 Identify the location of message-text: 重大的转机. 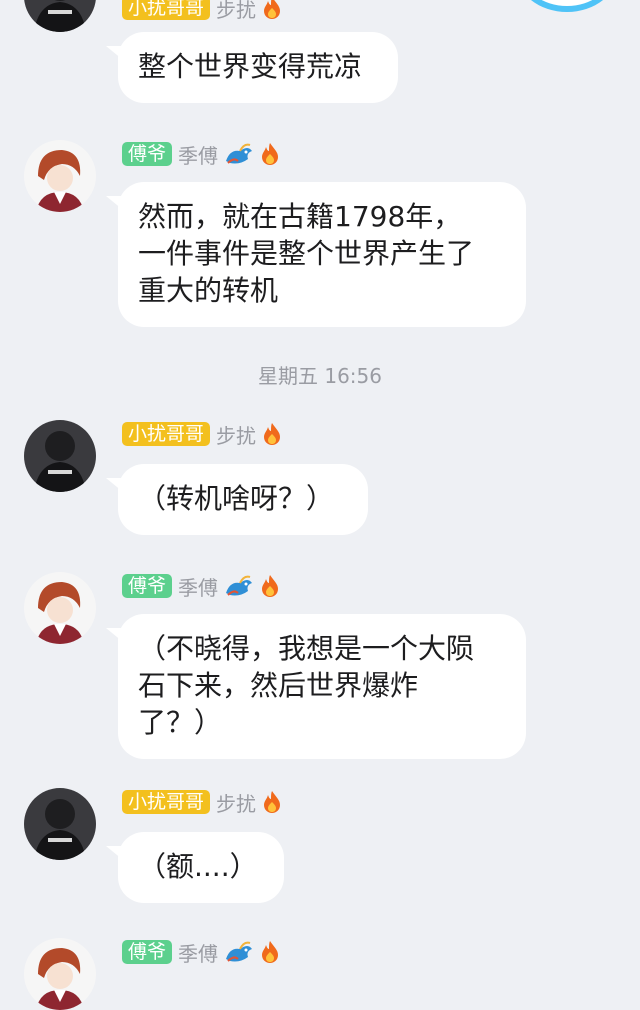
(208, 290).